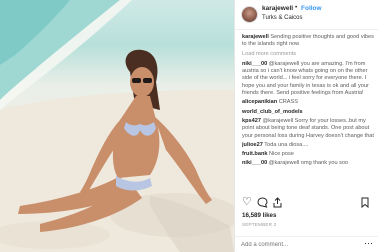 The width and height of the screenshot is (378, 252). Describe the element at coordinates (259, 215) in the screenshot. I see `likes-count: 16,589 likes` at that location.